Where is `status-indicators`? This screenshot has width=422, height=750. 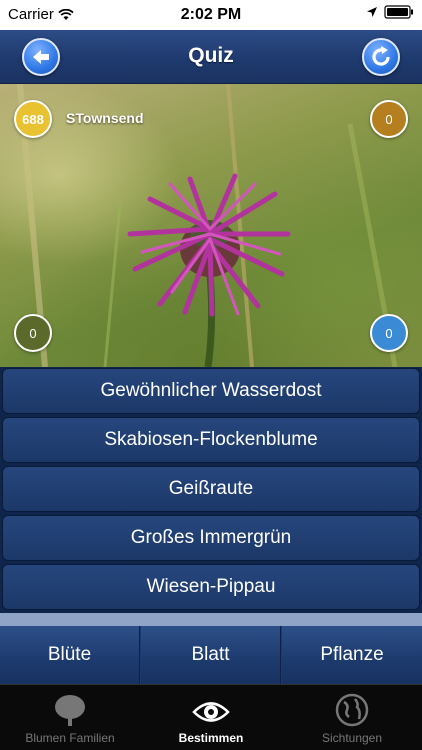
status-indicators is located at coordinates (390, 12).